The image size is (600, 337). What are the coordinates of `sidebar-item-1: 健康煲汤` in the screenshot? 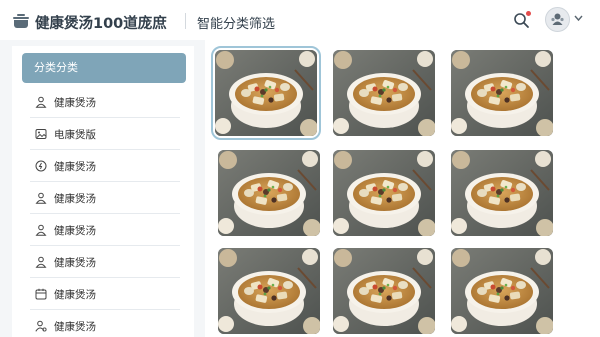 It's located at (105, 102).